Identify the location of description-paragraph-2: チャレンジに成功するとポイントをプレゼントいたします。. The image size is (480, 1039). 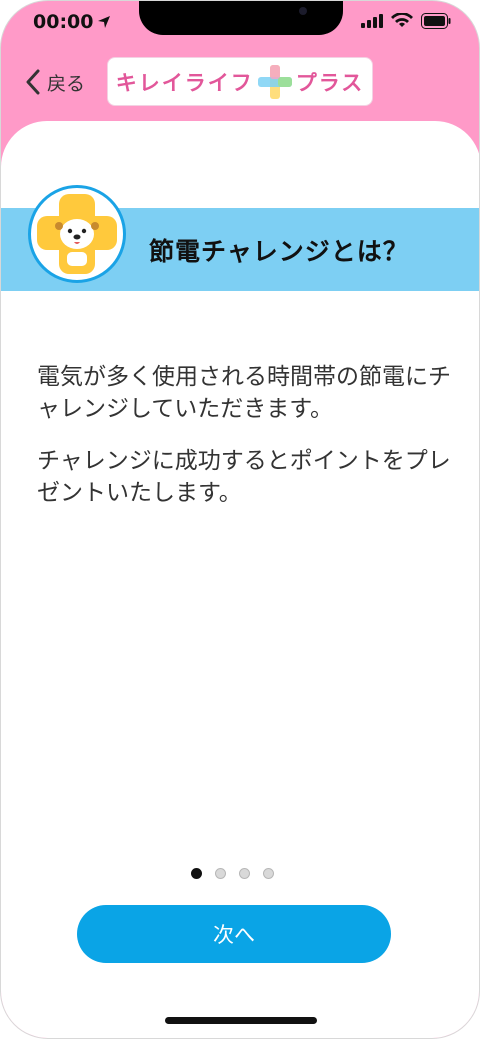
(244, 477).